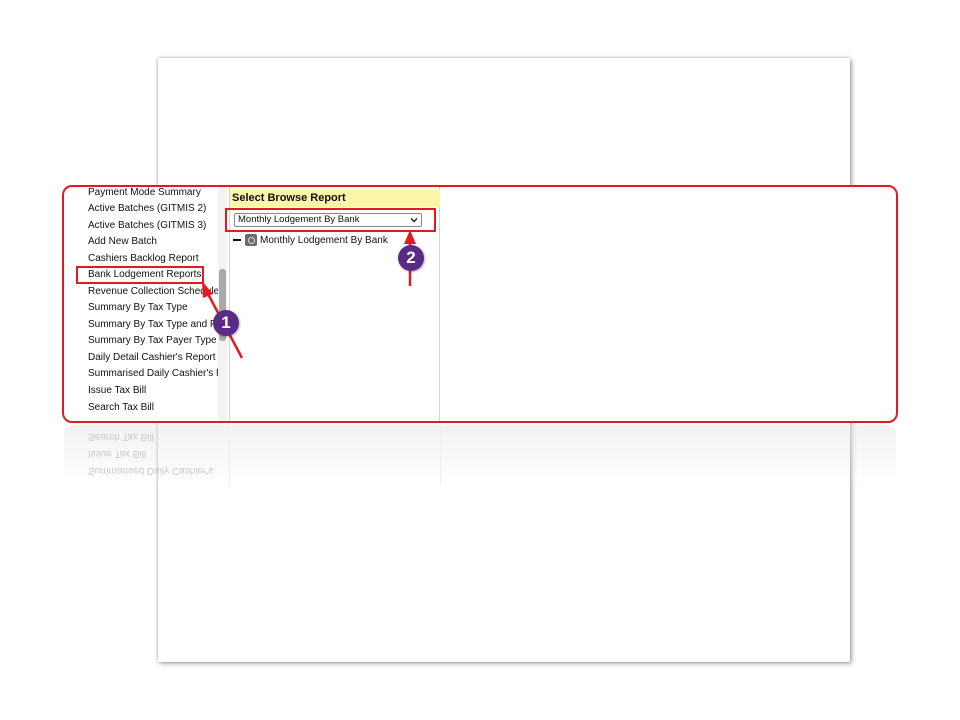 This screenshot has width=960, height=720. I want to click on arrow-1-head, so click(207, 289).